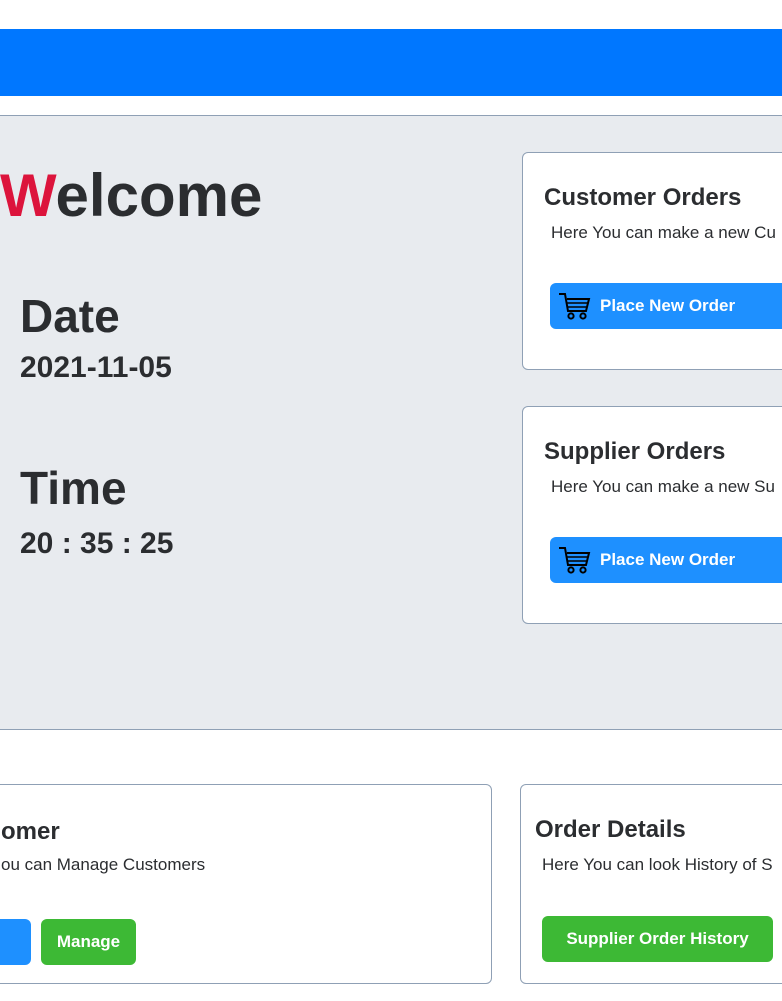  What do you see at coordinates (30, 831) in the screenshot?
I see `customer-management-title: omer` at bounding box center [30, 831].